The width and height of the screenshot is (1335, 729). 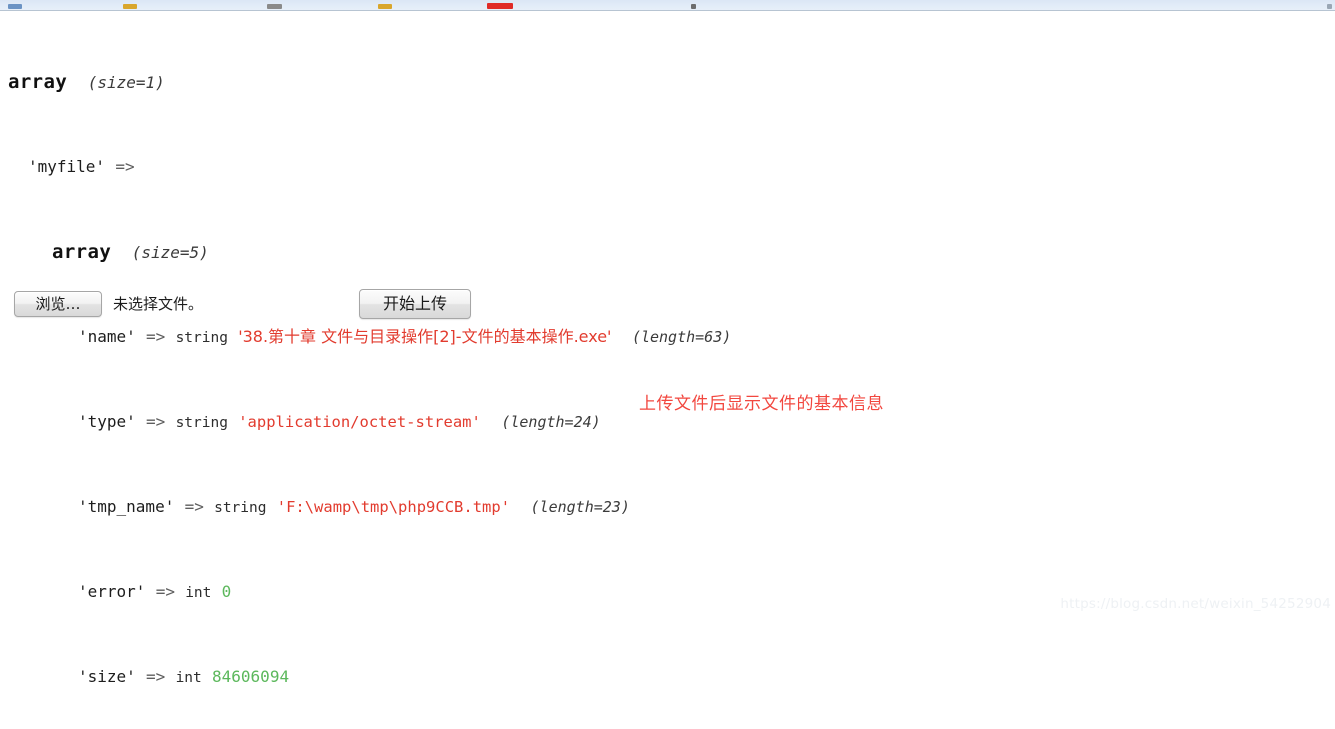 I want to click on file-upload-form: 浏览… 未选择文件。 开始上传, so click(x=667, y=308).